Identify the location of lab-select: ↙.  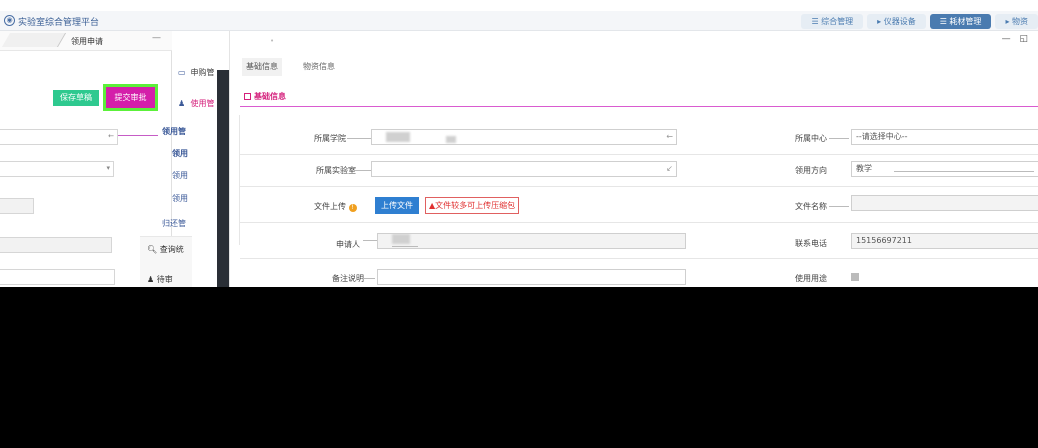
(524, 169).